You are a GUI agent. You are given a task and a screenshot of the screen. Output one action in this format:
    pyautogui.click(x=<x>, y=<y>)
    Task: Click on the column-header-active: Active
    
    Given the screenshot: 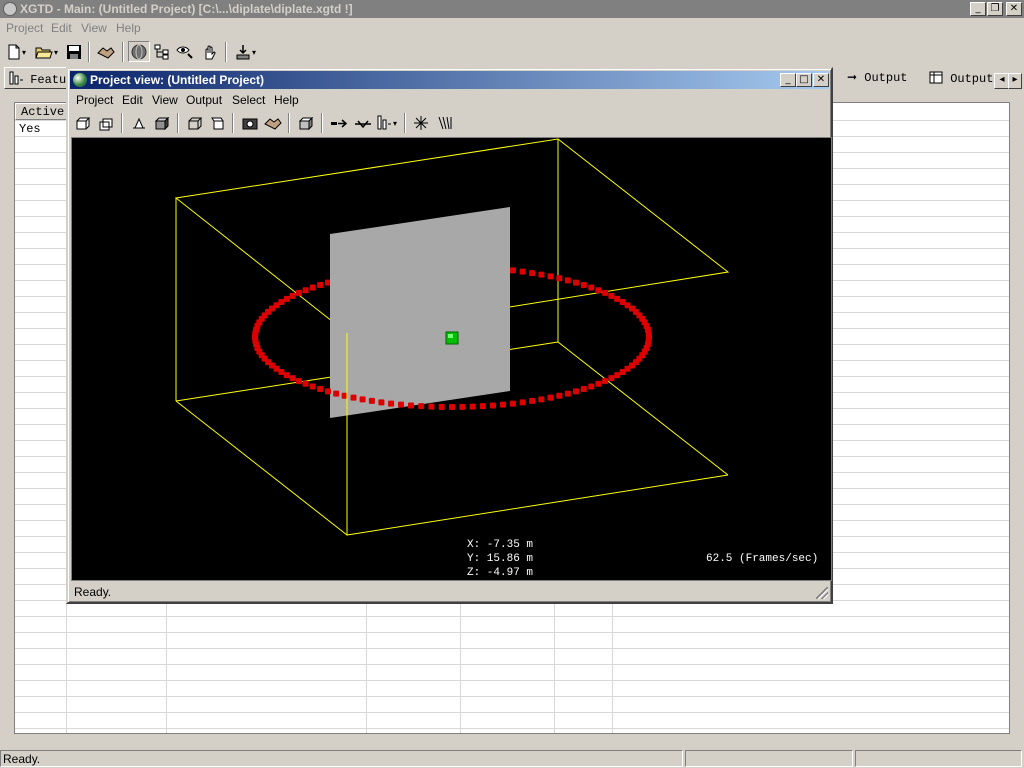 What is the action you would take?
    pyautogui.click(x=41, y=111)
    